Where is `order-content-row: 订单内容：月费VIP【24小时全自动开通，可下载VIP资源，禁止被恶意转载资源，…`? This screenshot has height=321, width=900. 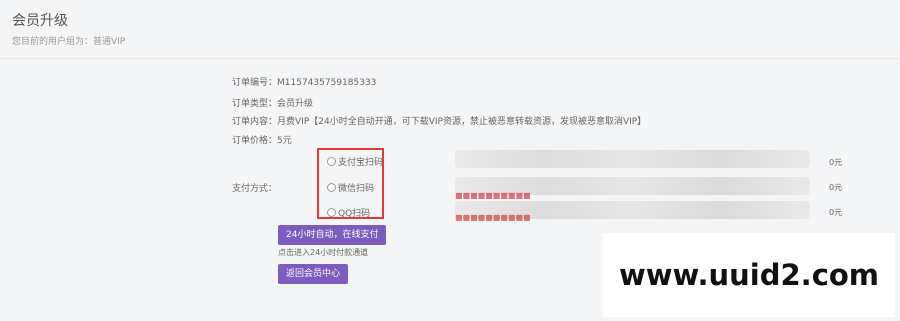 order-content-row: 订单内容：月费VIP【24小时全自动开通，可下载VIP资源，禁止被恶意转载资源，… is located at coordinates (439, 120).